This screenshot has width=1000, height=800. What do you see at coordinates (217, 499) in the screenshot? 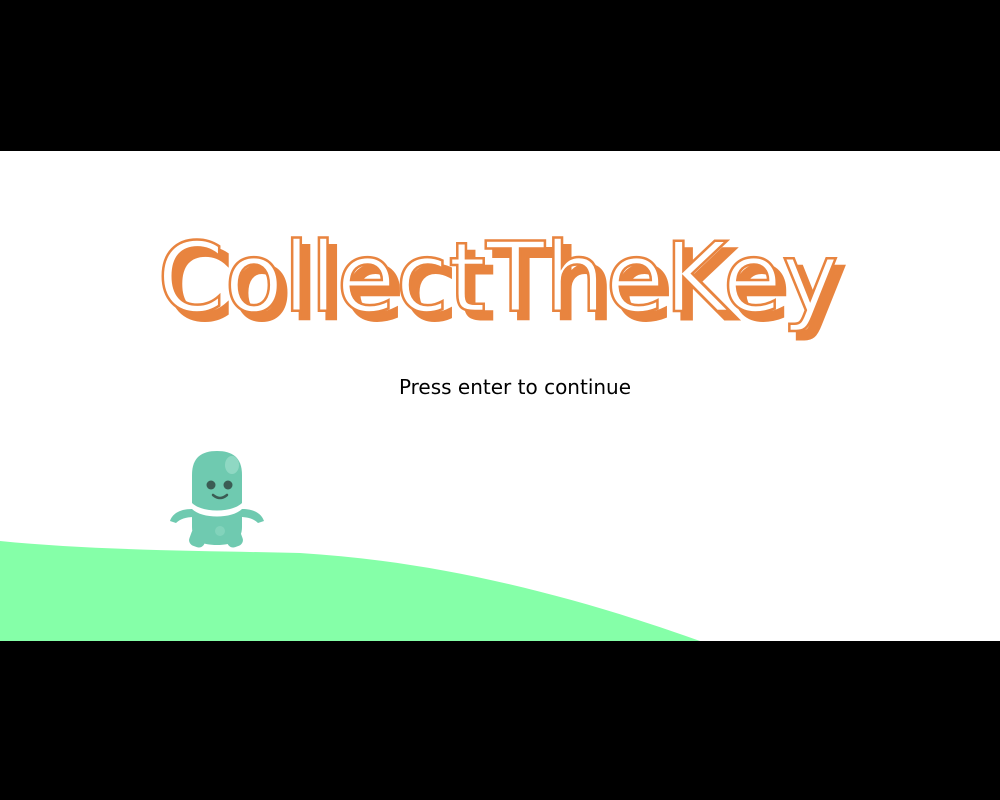
I see `player-character-icon` at bounding box center [217, 499].